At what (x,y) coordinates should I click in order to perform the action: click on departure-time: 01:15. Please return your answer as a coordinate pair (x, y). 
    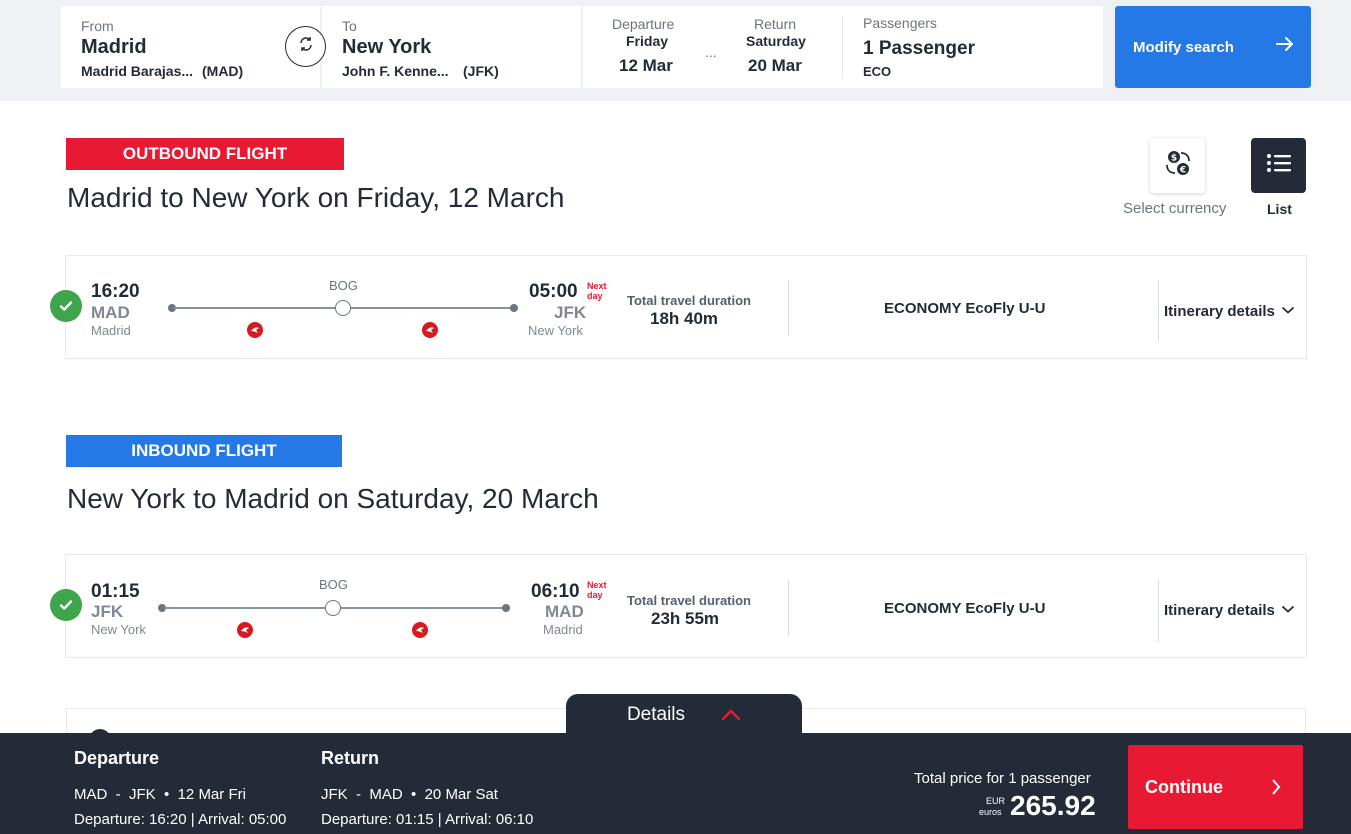
    Looking at the image, I should click on (115, 591).